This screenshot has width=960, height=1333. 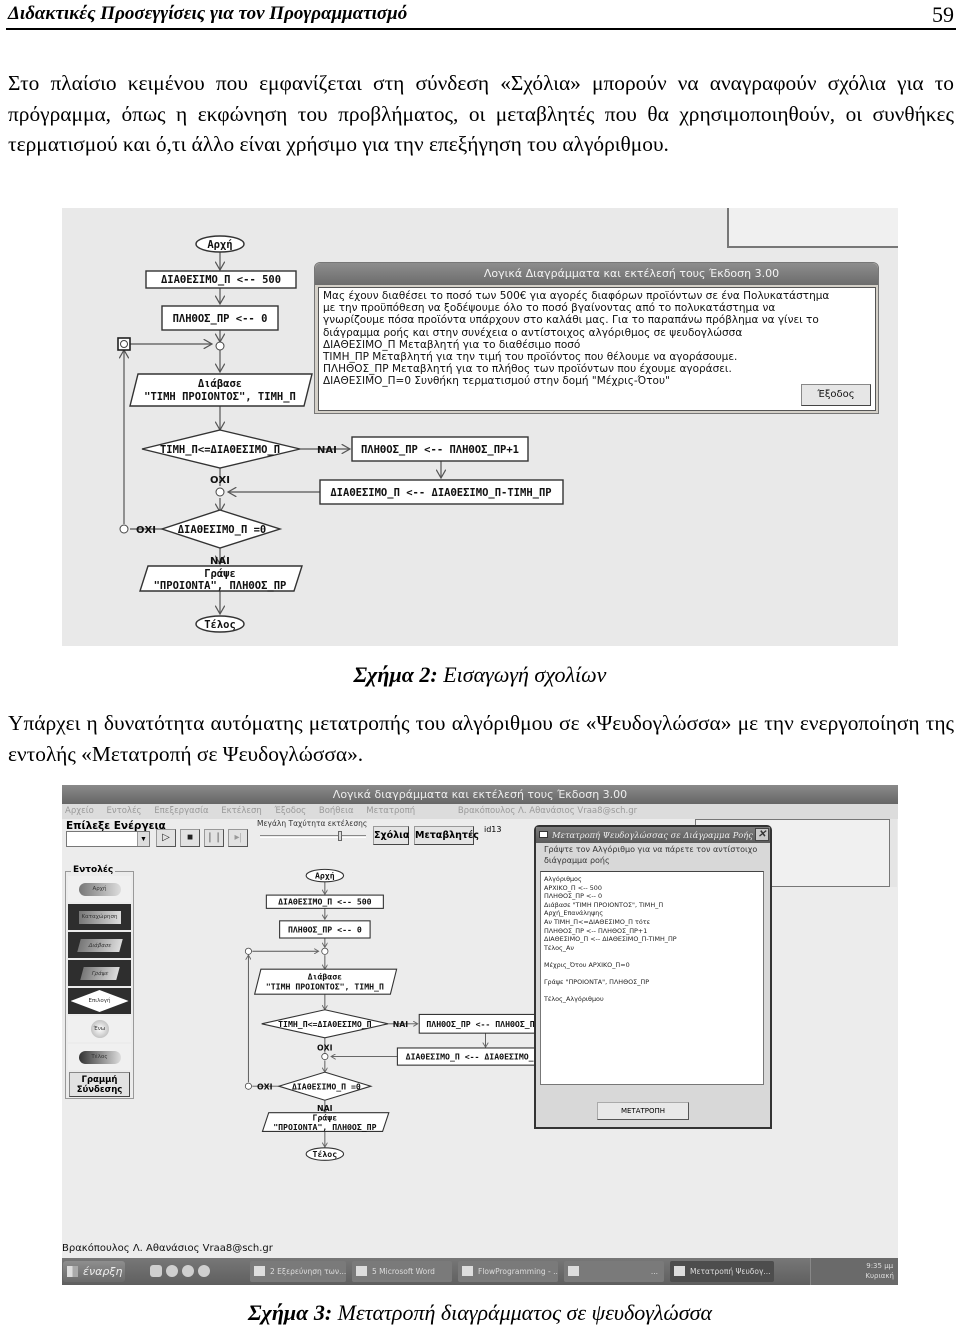 What do you see at coordinates (72, 1271) in the screenshot?
I see `windows-logo-icon` at bounding box center [72, 1271].